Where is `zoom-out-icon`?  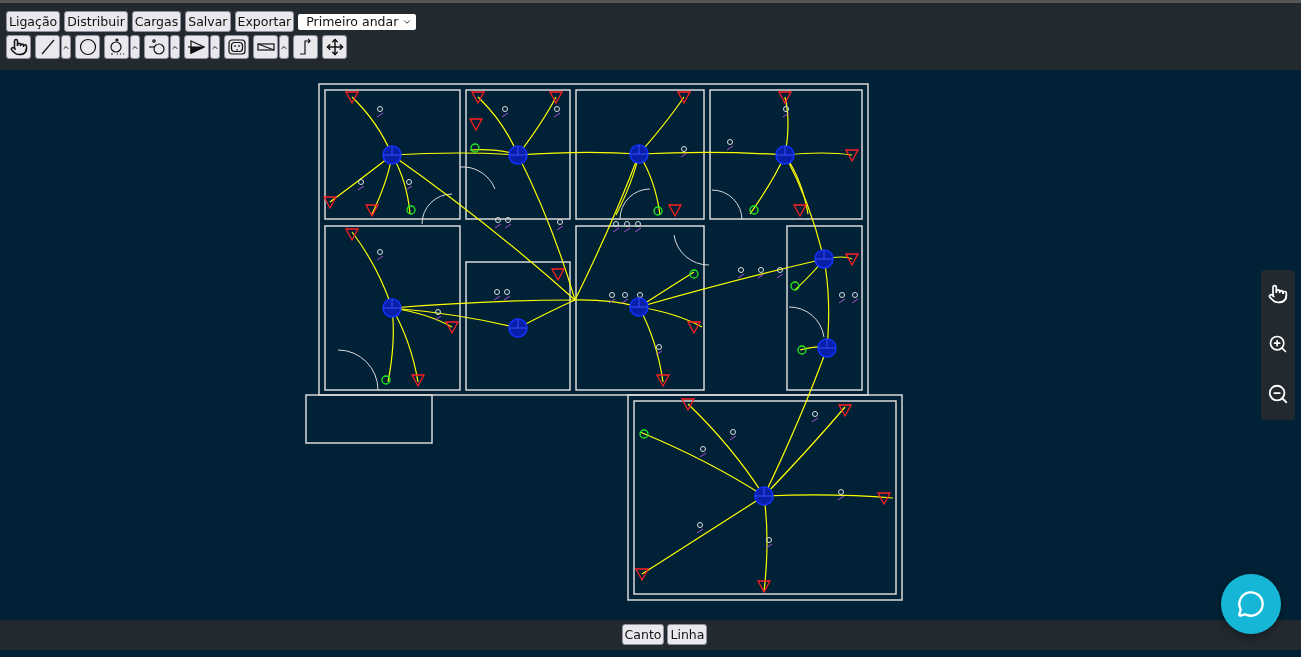
zoom-out-icon is located at coordinates (1278, 394).